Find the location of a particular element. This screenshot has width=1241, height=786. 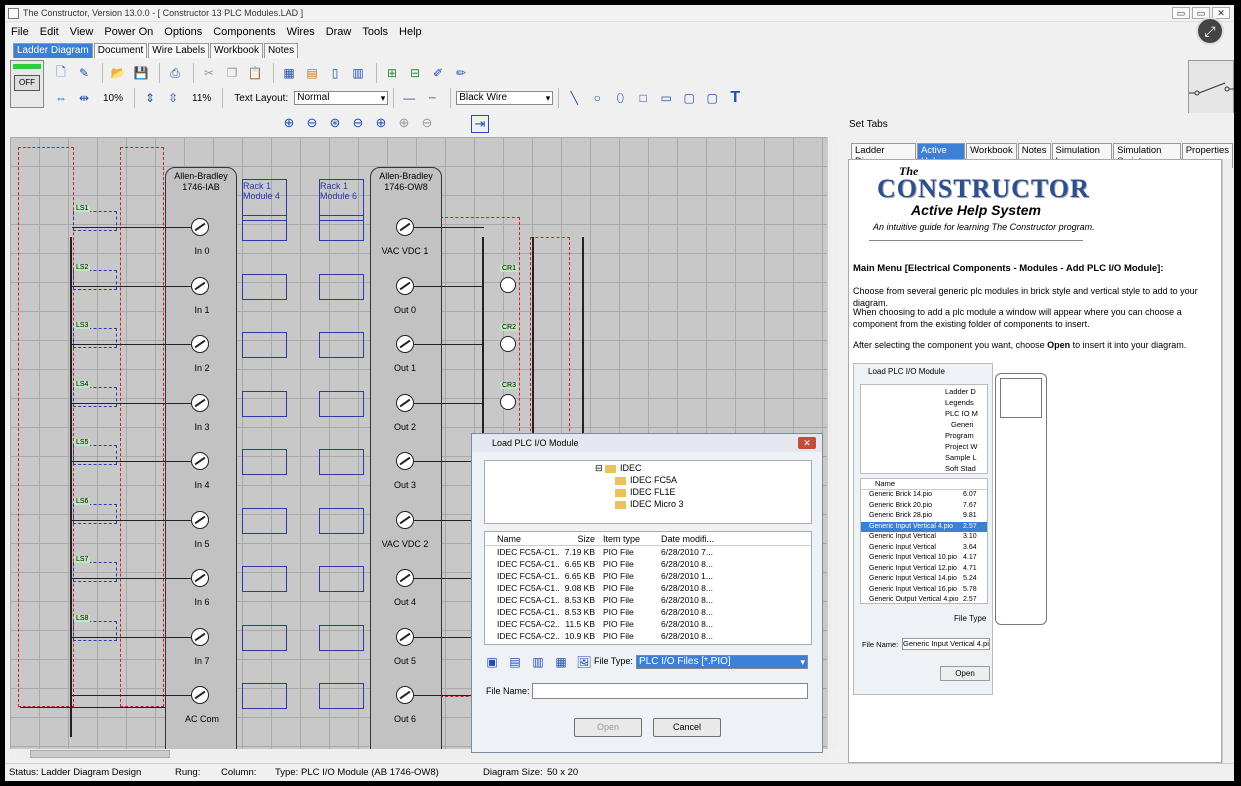

new-file-icon: 🗋 is located at coordinates (61, 73).